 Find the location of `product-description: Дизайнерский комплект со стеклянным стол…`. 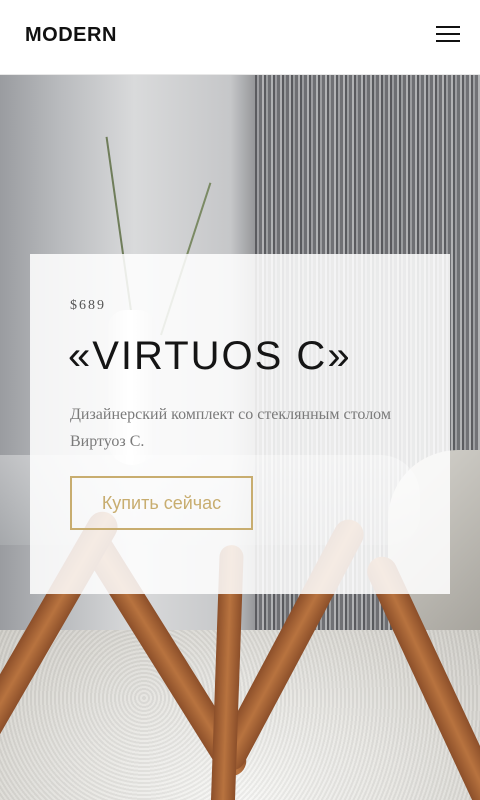

product-description: Дизайнерский комплект со стеклянным стол… is located at coordinates (230, 428).